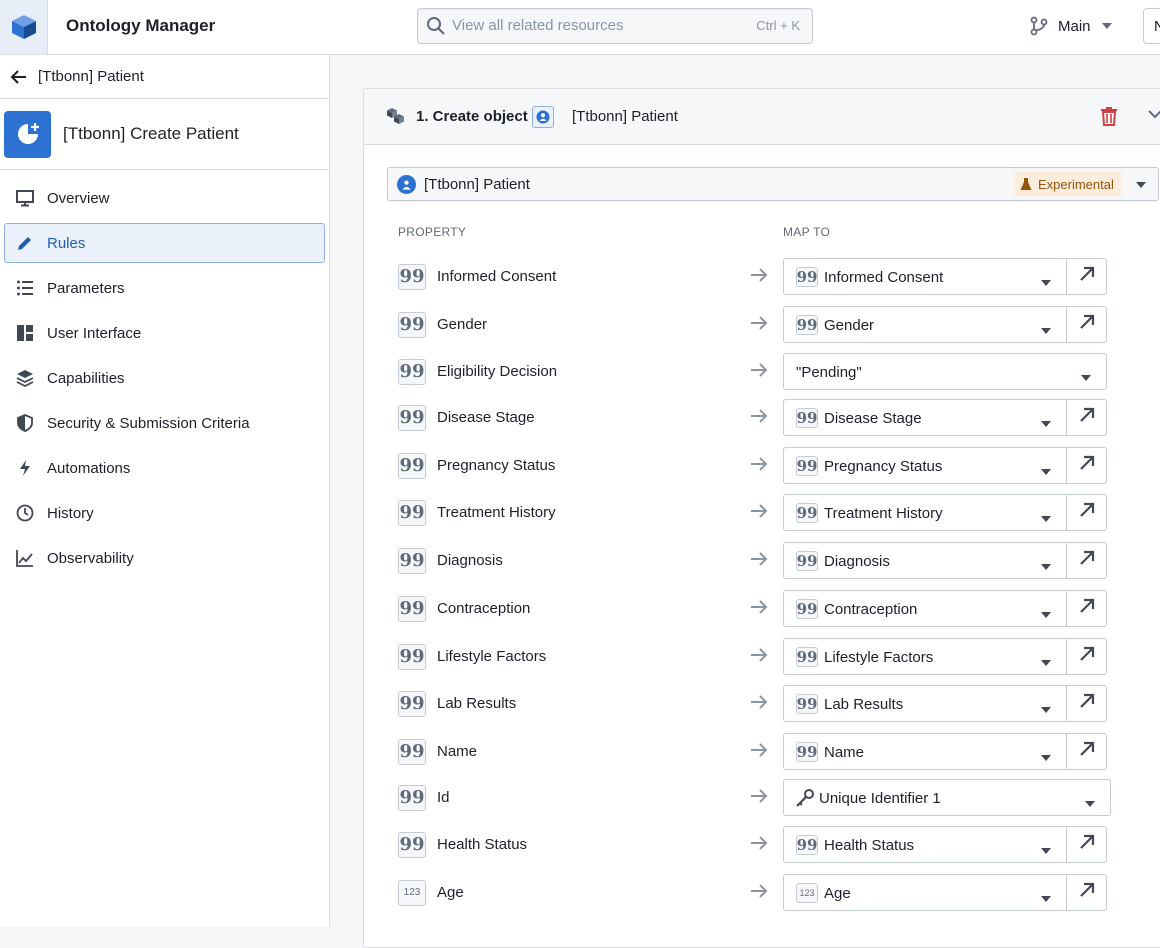  I want to click on property-label: Gender, so click(462, 324).